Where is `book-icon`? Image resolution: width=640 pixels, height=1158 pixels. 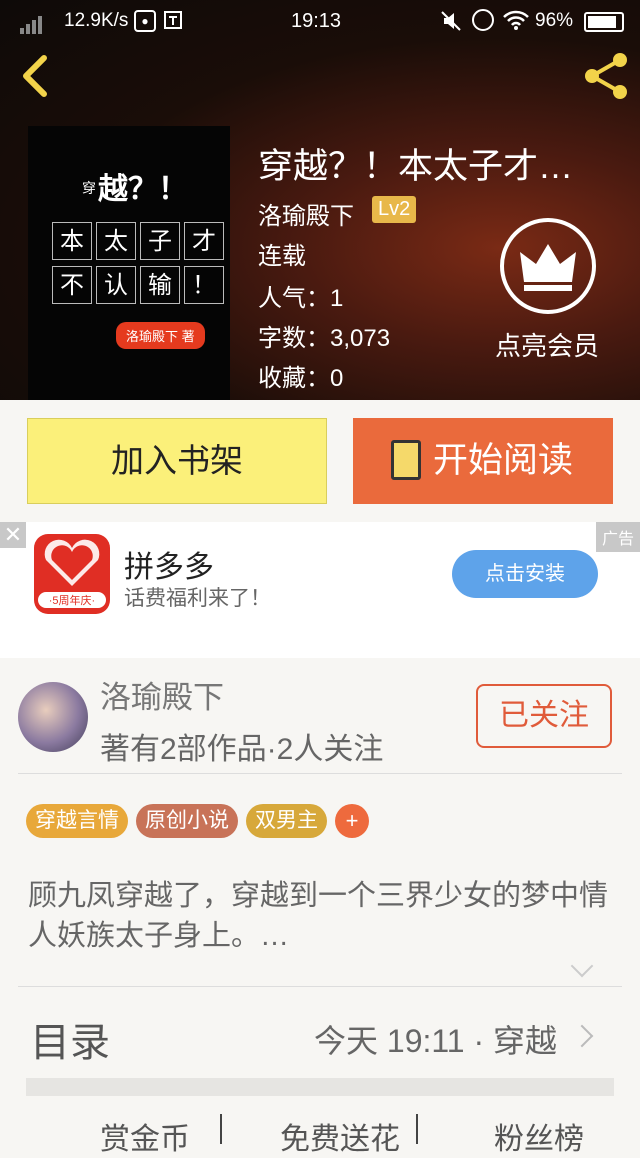
book-icon is located at coordinates (406, 460).